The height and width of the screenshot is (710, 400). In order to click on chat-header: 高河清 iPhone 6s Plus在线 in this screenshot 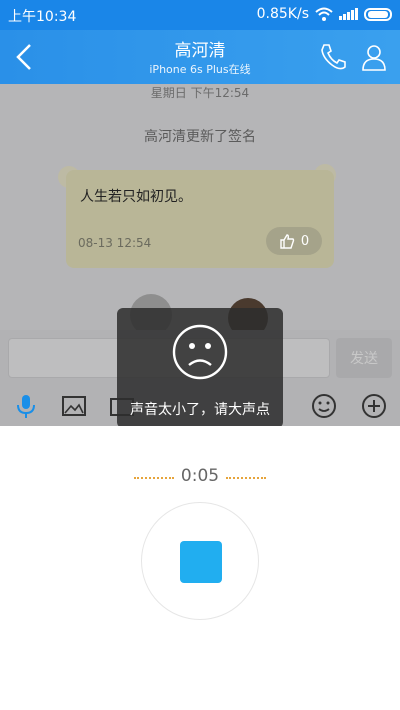, I will do `click(200, 57)`.